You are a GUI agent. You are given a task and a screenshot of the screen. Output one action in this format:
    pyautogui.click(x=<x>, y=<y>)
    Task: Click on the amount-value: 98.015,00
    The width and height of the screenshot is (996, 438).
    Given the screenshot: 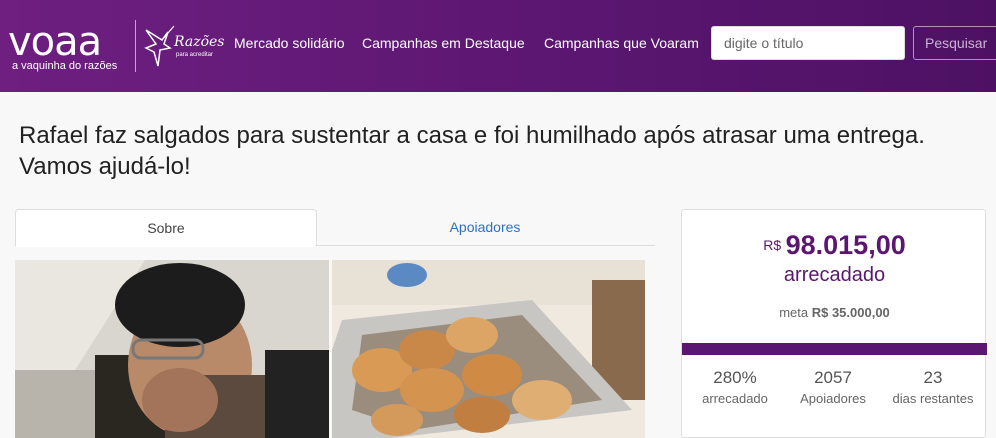 What is the action you would take?
    pyautogui.click(x=845, y=245)
    